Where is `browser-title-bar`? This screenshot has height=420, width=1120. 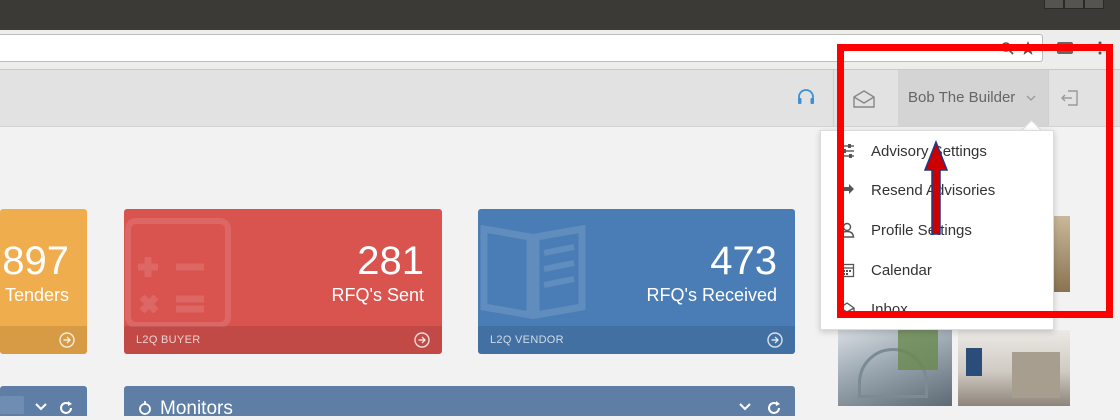
browser-title-bar is located at coordinates (560, 15).